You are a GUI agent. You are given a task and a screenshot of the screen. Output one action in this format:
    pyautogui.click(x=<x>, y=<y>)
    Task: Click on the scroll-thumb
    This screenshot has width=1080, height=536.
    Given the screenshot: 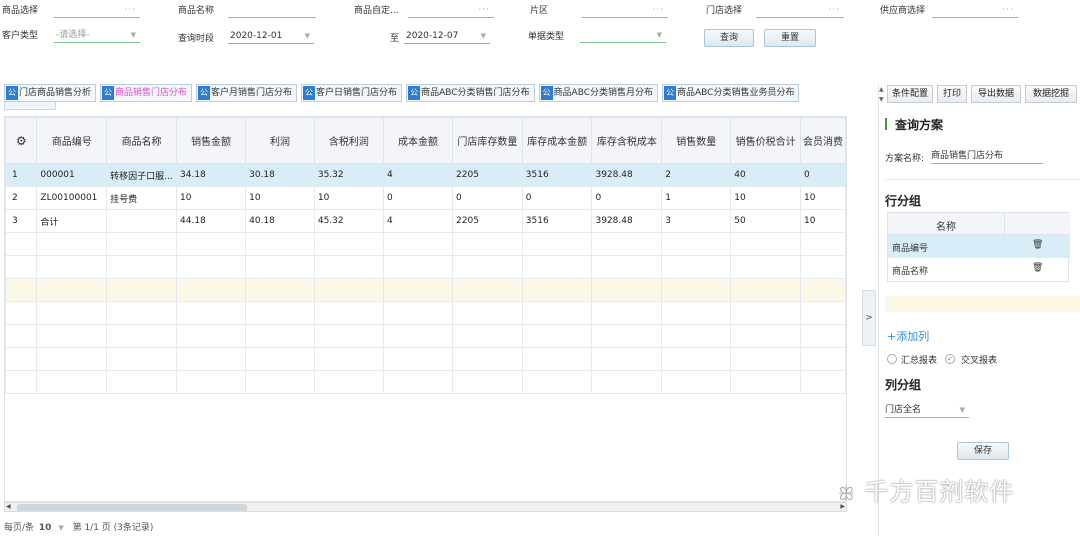 What is the action you would take?
    pyautogui.click(x=132, y=507)
    